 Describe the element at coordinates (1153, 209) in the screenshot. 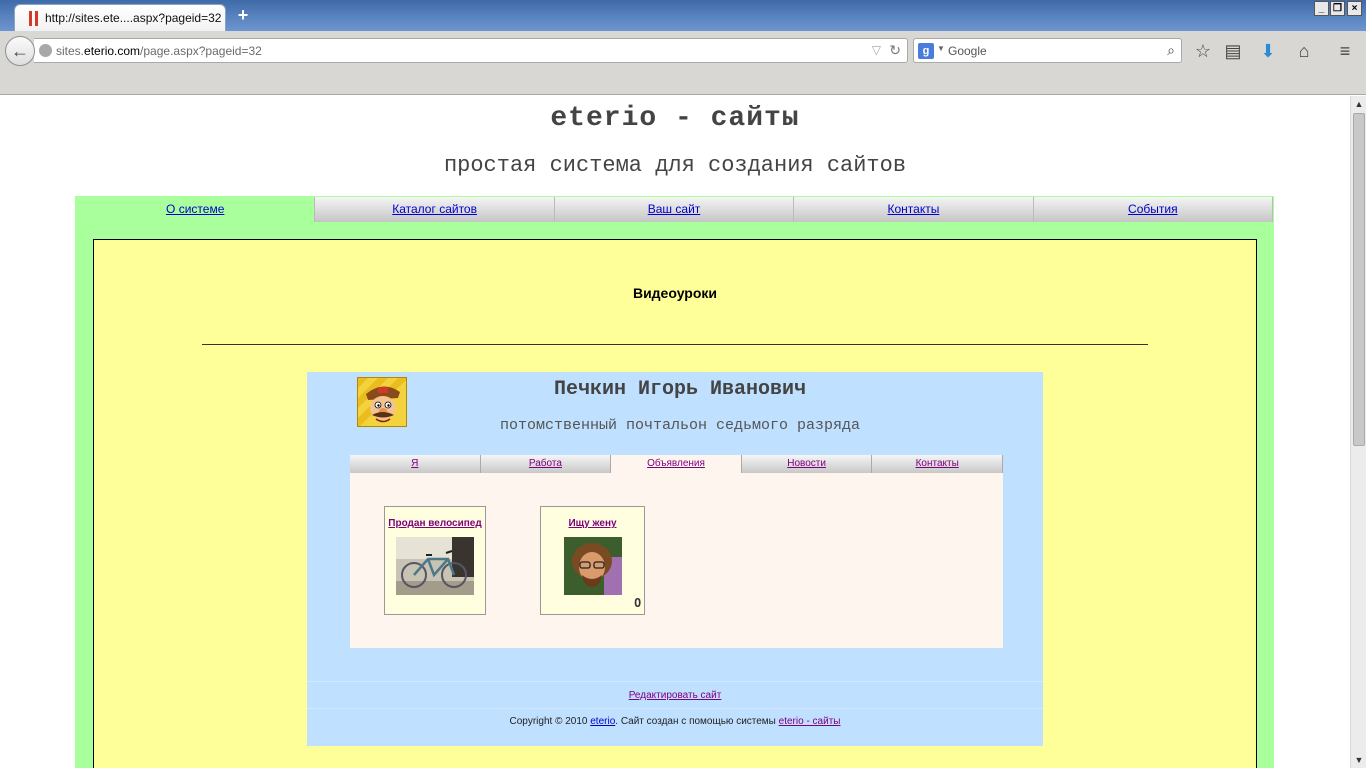

I see `nav-tab-events: События` at that location.